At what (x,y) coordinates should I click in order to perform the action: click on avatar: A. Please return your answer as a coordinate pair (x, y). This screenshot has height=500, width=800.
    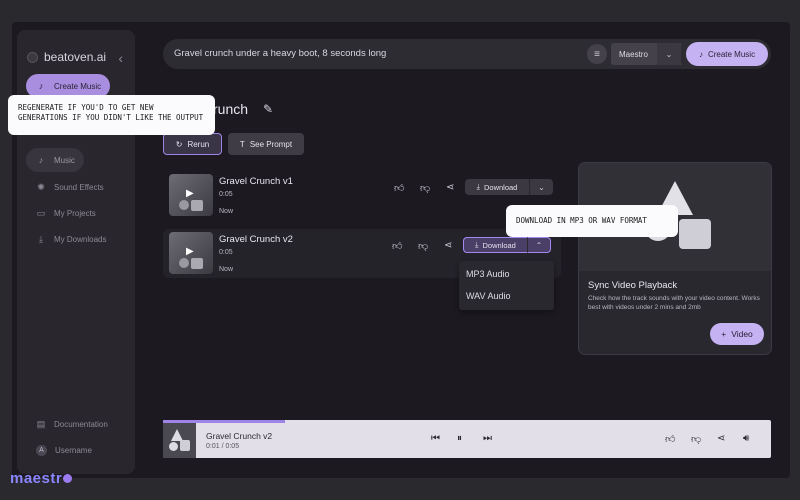
    Looking at the image, I should click on (41, 450).